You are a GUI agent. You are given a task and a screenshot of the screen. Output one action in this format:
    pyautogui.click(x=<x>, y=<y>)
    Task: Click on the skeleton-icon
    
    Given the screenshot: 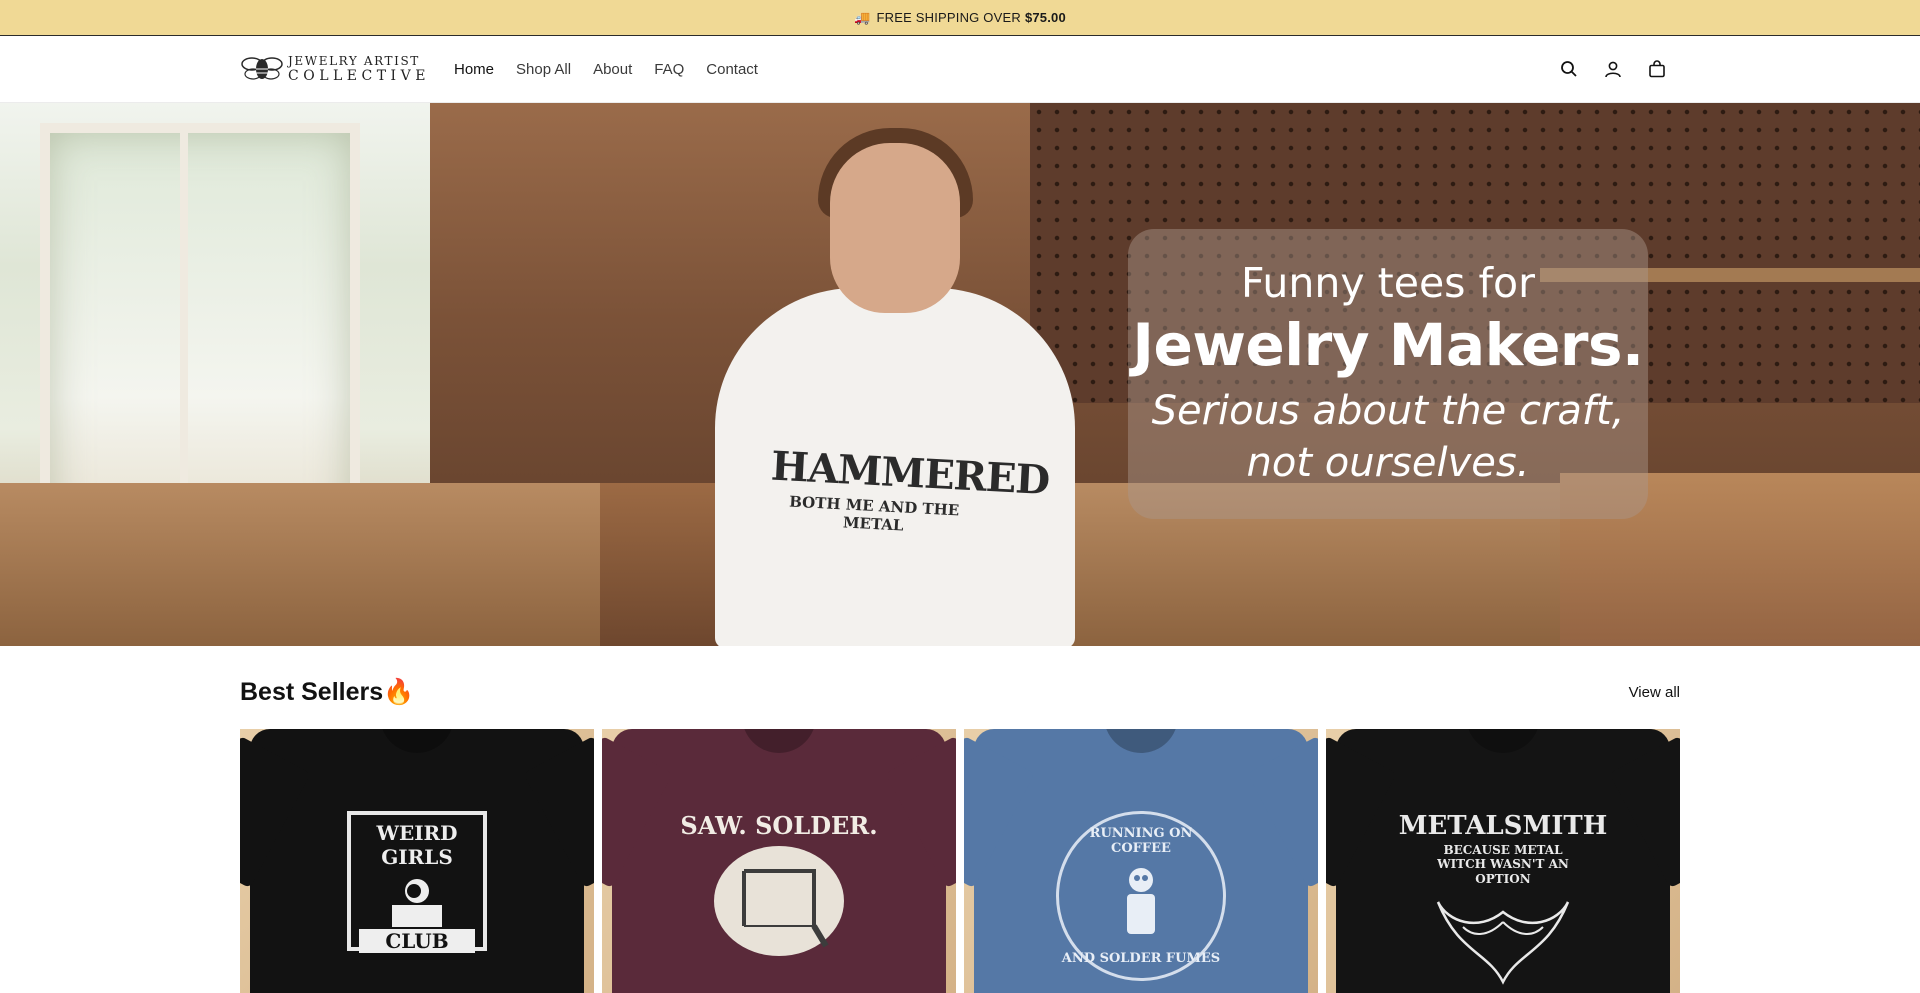 What is the action you would take?
    pyautogui.click(x=1141, y=900)
    